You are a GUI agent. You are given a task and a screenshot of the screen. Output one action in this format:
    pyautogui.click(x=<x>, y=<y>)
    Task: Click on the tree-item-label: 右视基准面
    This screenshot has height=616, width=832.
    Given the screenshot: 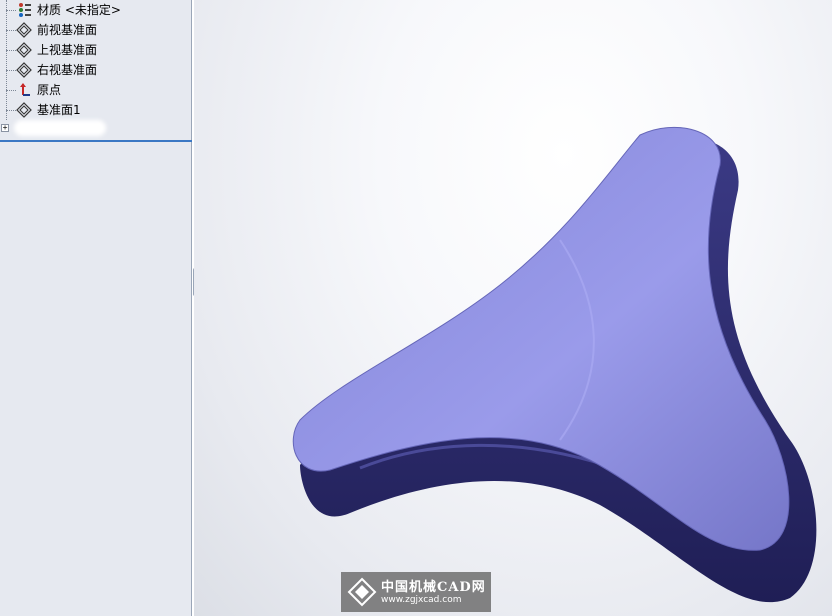 What is the action you would take?
    pyautogui.click(x=67, y=70)
    